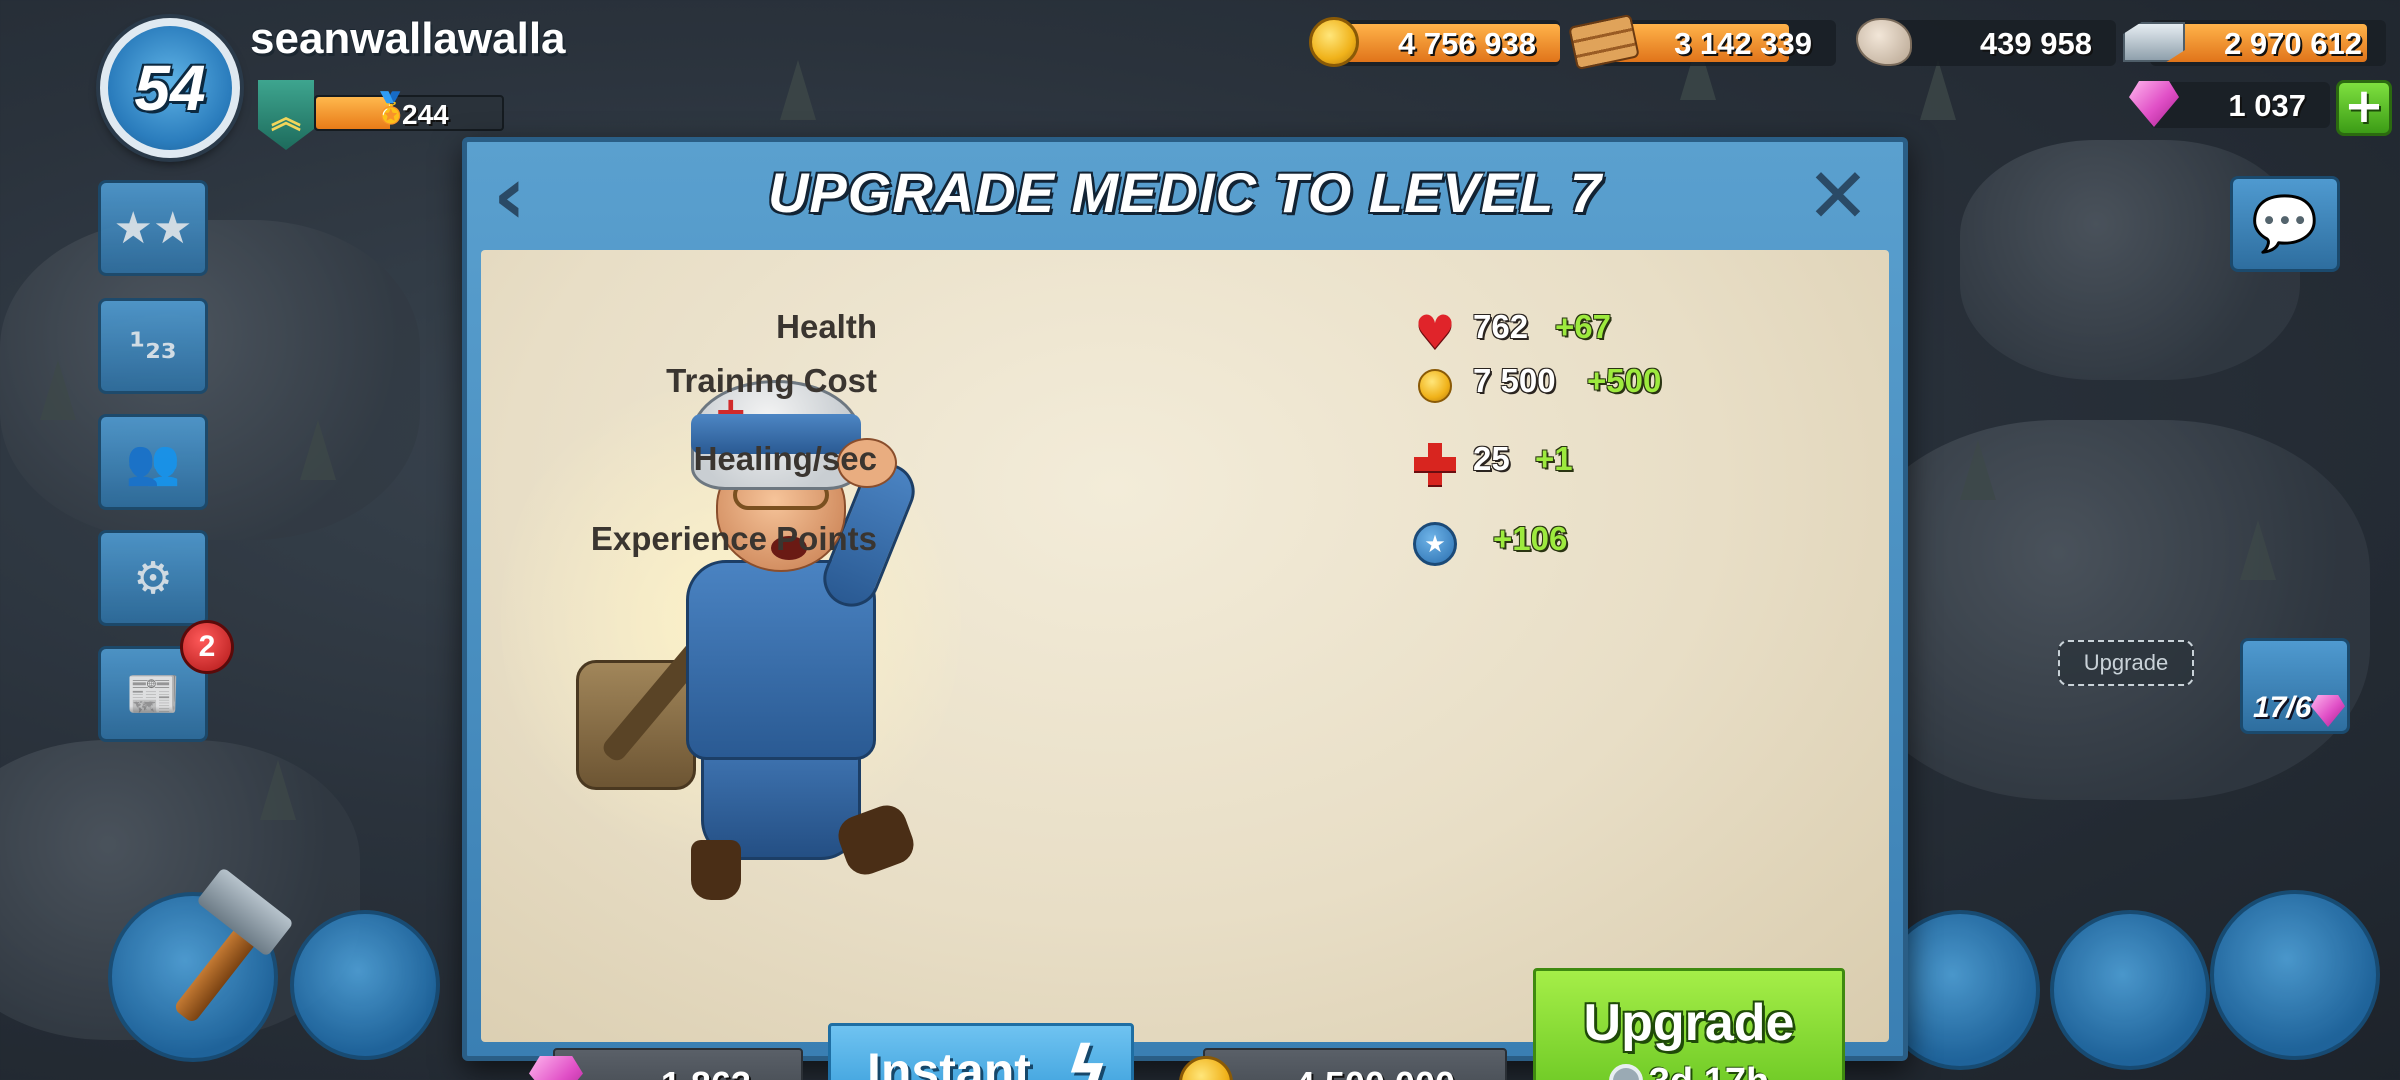 This screenshot has height=1080, width=2400. What do you see at coordinates (1604, 42) in the screenshot?
I see `wood-planks-icon` at bounding box center [1604, 42].